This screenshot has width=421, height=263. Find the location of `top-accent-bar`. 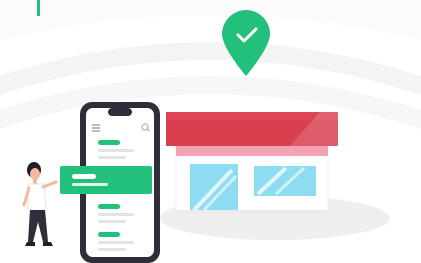

top-accent-bar is located at coordinates (38, 8).